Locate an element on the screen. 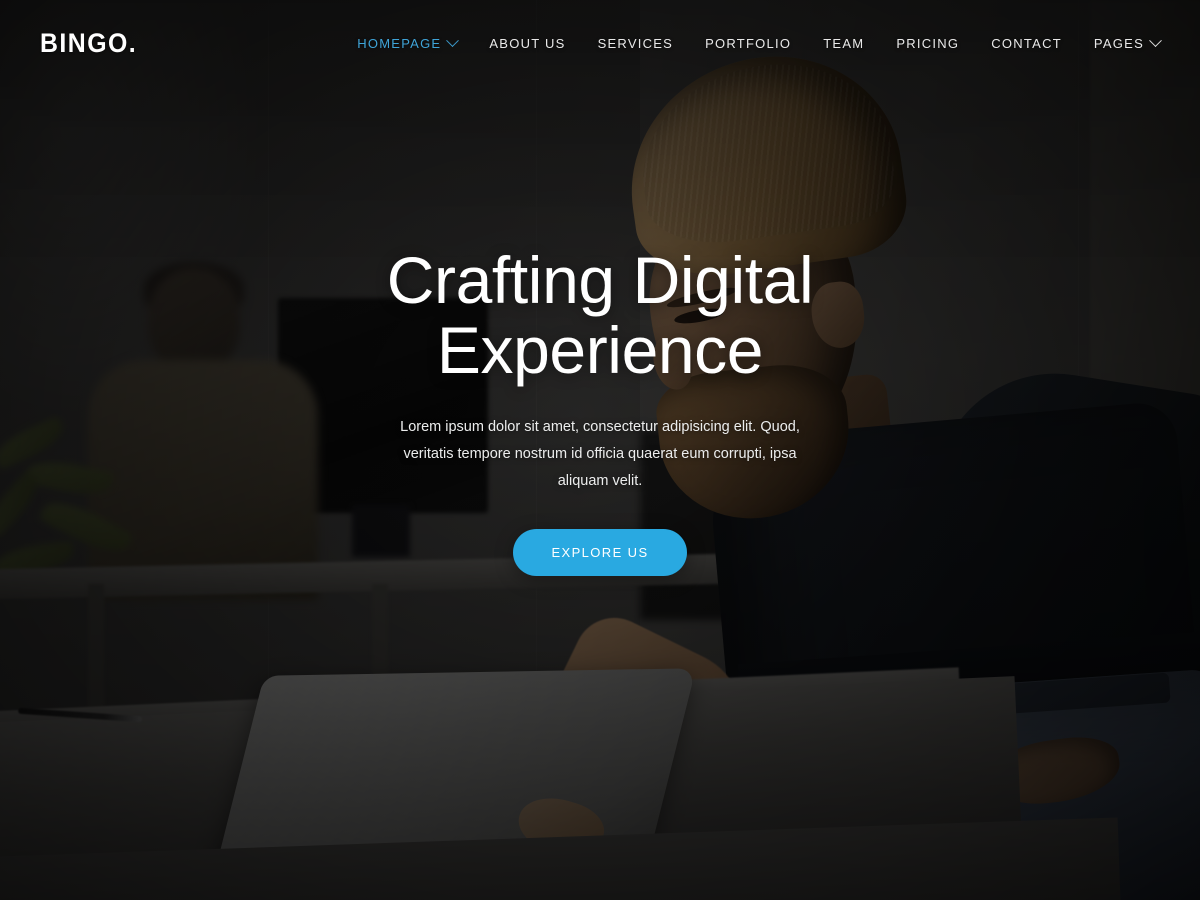 The width and height of the screenshot is (1200, 900). nav-item-label: CONTACT is located at coordinates (1026, 43).